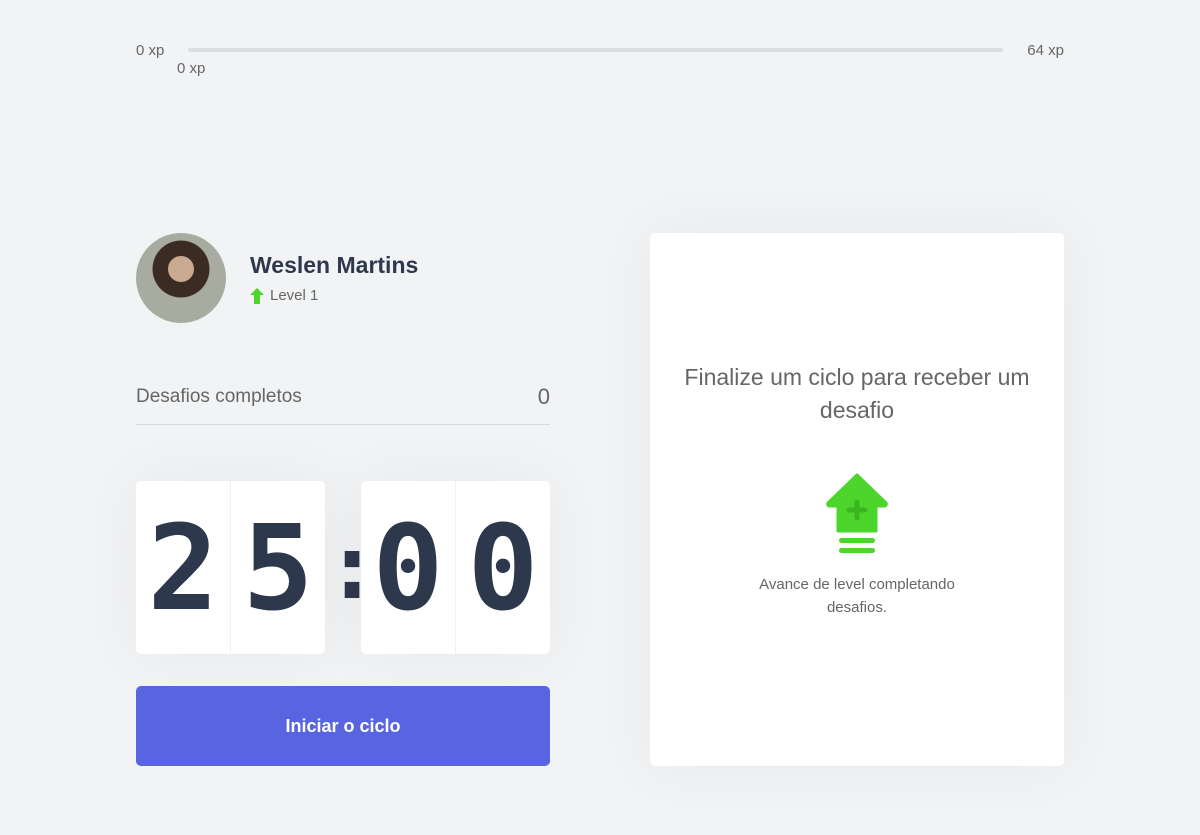  Describe the element at coordinates (343, 726) in the screenshot. I see `start-cycle-button: Iniciar o ciclo` at that location.